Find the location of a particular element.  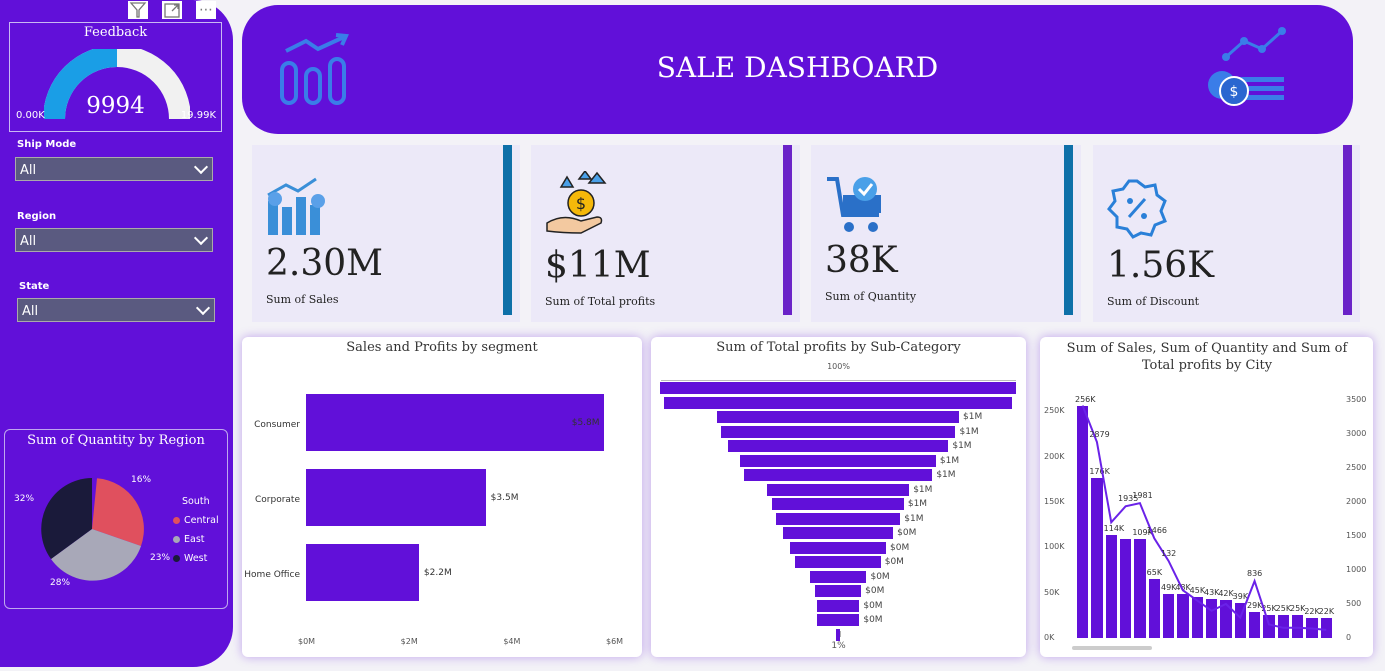

ship-mode-dropdown: All is located at coordinates (114, 169).